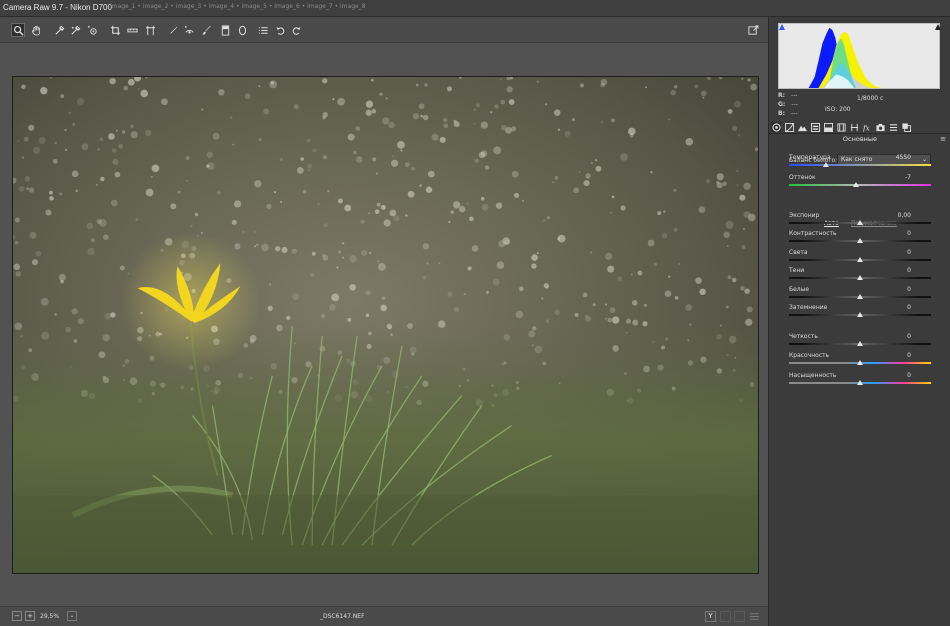 The height and width of the screenshot is (626, 950). Describe the element at coordinates (943, 139) in the screenshot. I see `panel-menu-icon: ≡` at that location.